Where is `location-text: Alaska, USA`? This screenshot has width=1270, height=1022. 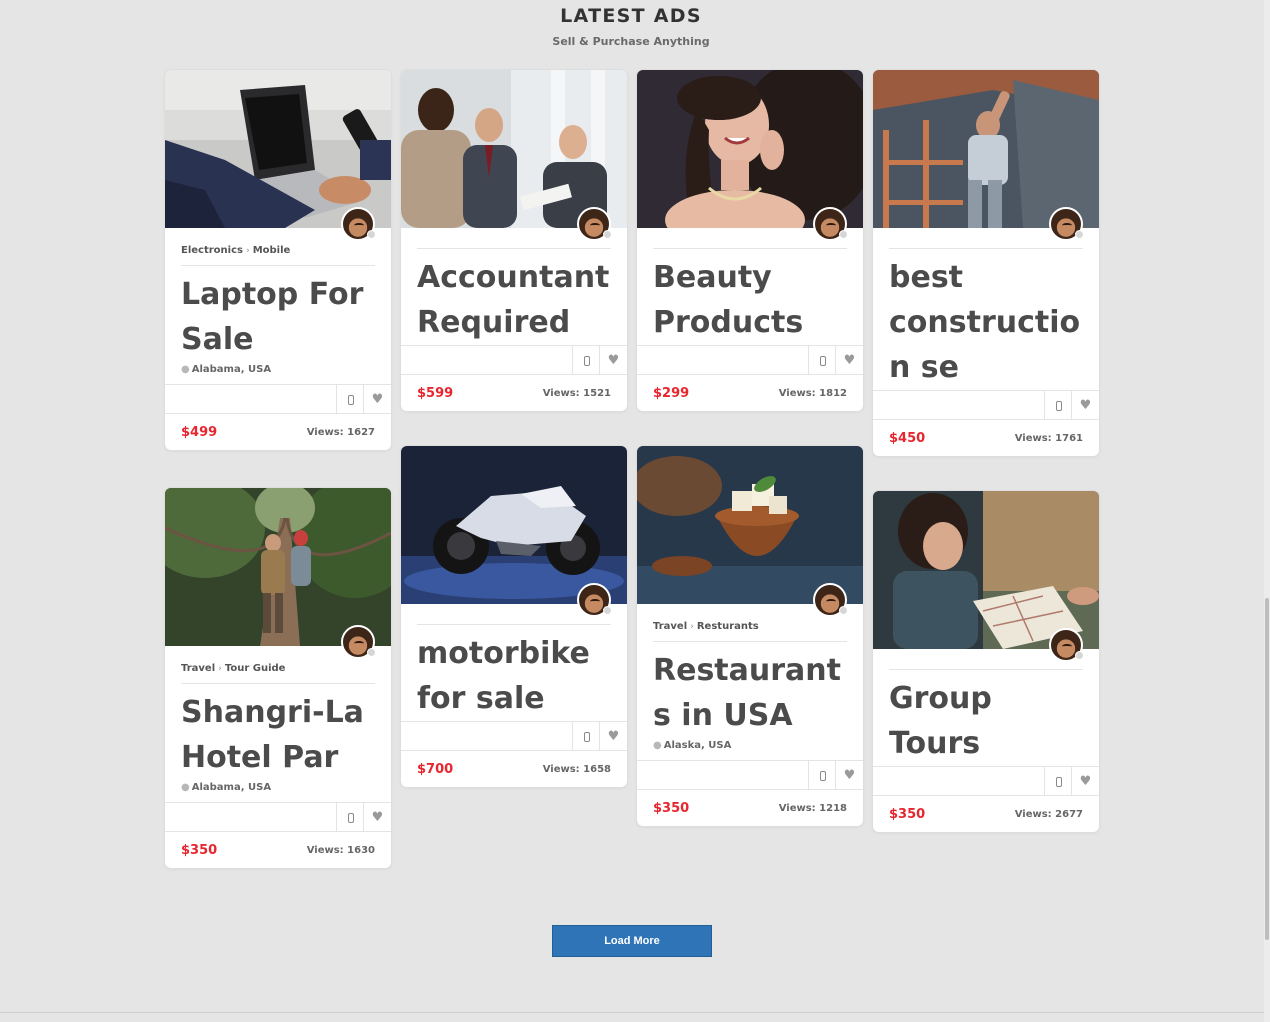
location-text: Alaska, USA is located at coordinates (697, 745).